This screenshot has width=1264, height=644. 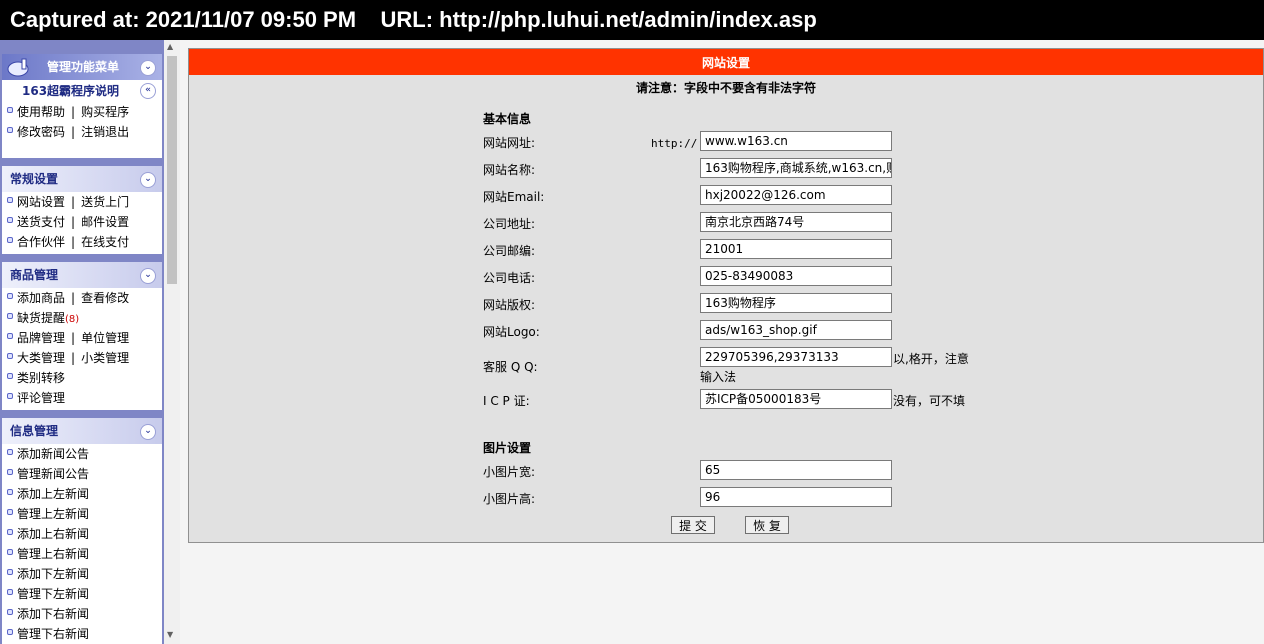 I want to click on postcode-input: 21001, so click(x=796, y=249).